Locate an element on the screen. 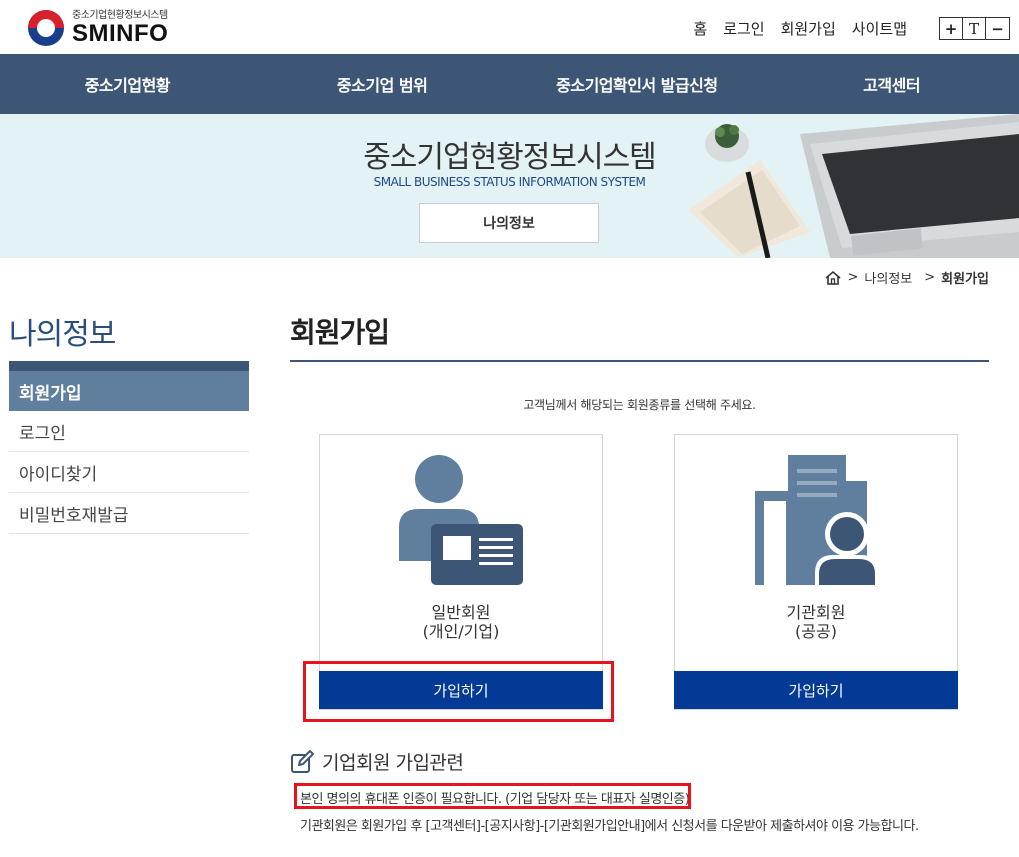 This screenshot has height=857, width=1019. sidebar-item-login: 로그인 is located at coordinates (129, 431).